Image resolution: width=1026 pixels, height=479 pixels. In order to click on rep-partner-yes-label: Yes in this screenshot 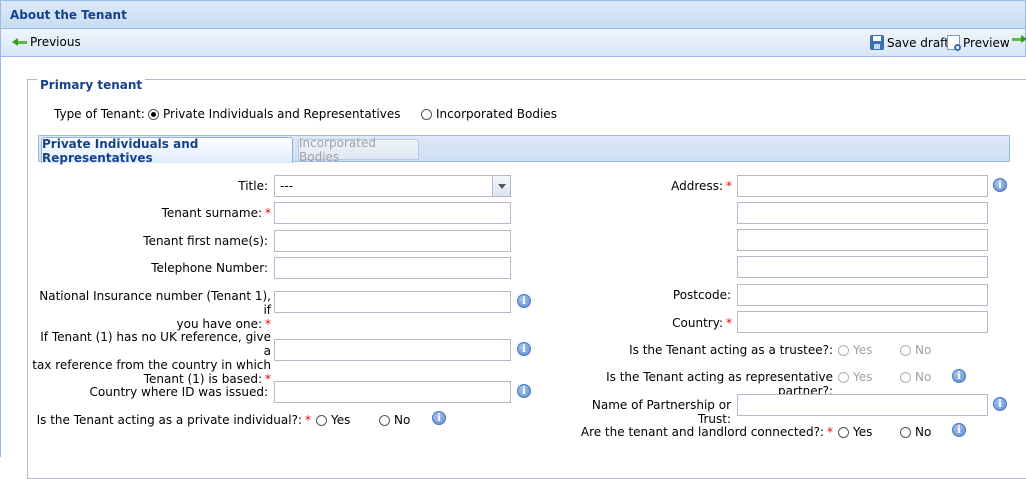, I will do `click(863, 377)`.